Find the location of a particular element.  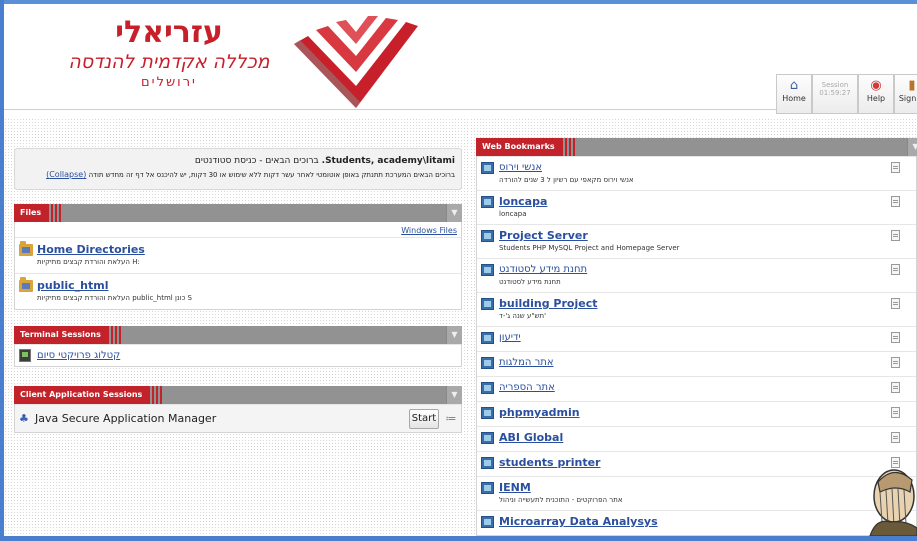

college-logo-text: עזריאלי מכללה אקדמית להנדסה ירושלים is located at coordinates (169, 54).